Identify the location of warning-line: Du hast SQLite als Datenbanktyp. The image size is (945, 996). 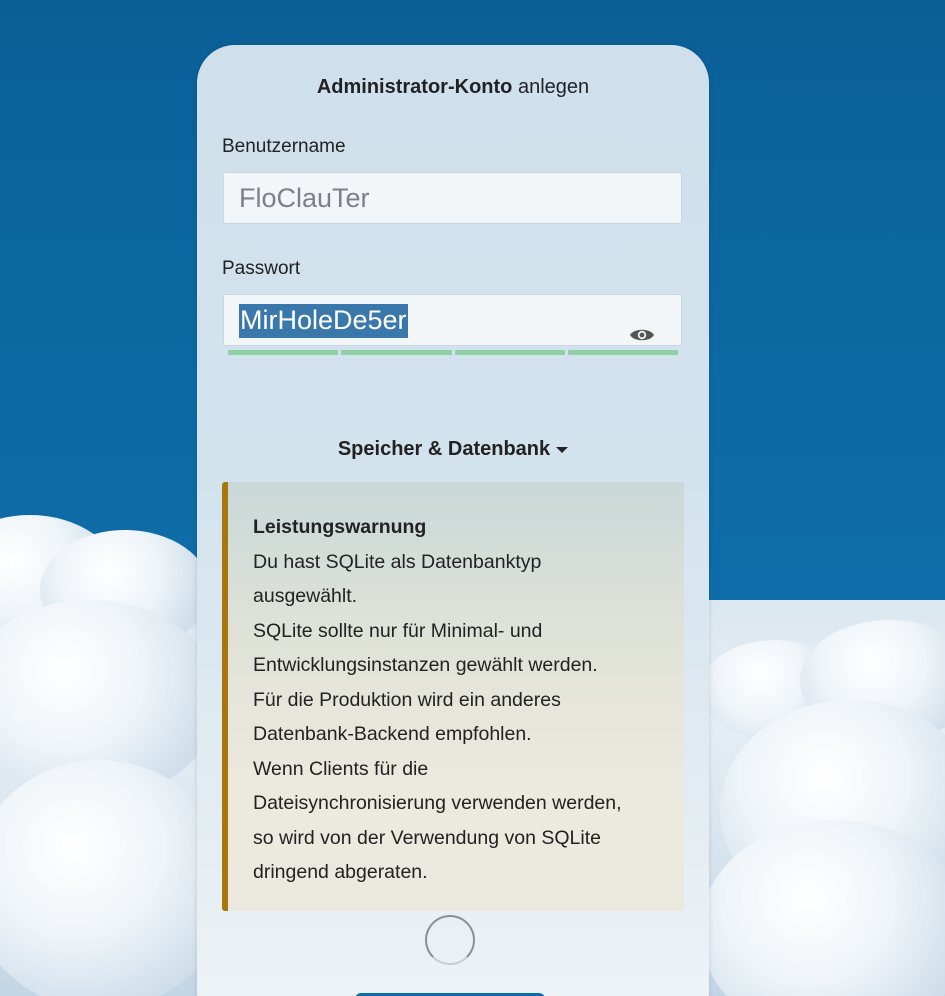
(397, 561).